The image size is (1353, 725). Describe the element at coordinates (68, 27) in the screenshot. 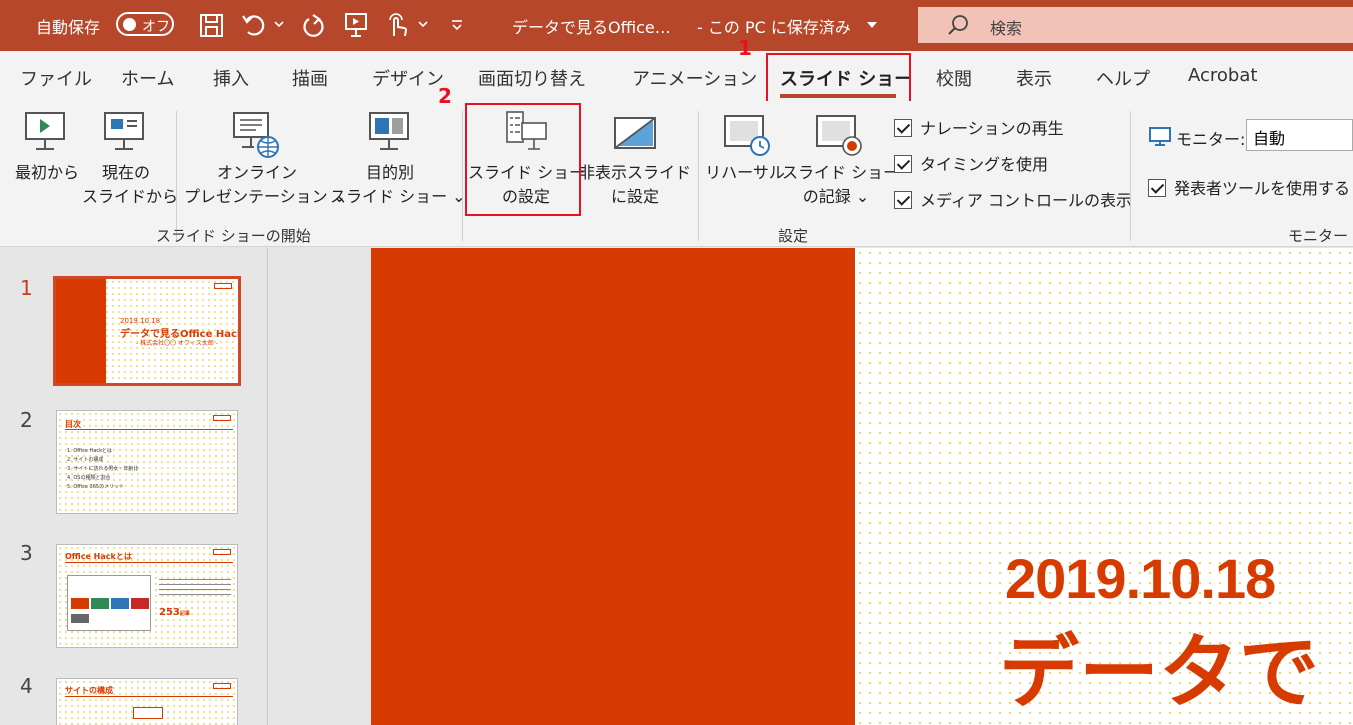

I see `autosave-label: 自動保存` at that location.